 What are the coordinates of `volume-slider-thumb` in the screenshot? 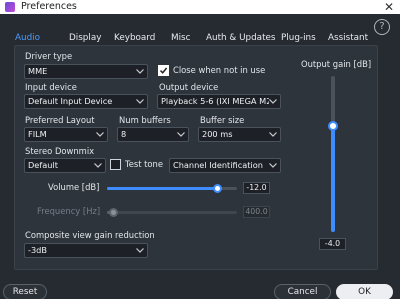 It's located at (217, 188).